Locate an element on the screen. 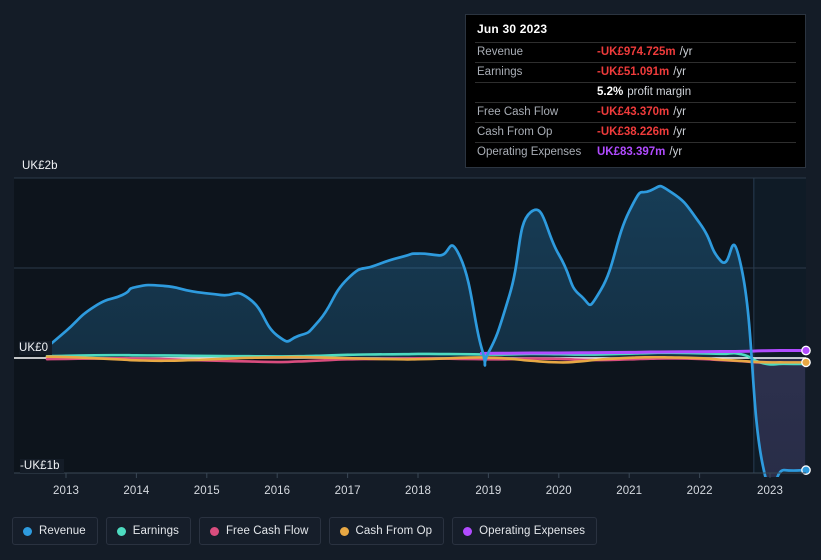  y-axis-label-bottom: -UK£1b is located at coordinates (42, 466).